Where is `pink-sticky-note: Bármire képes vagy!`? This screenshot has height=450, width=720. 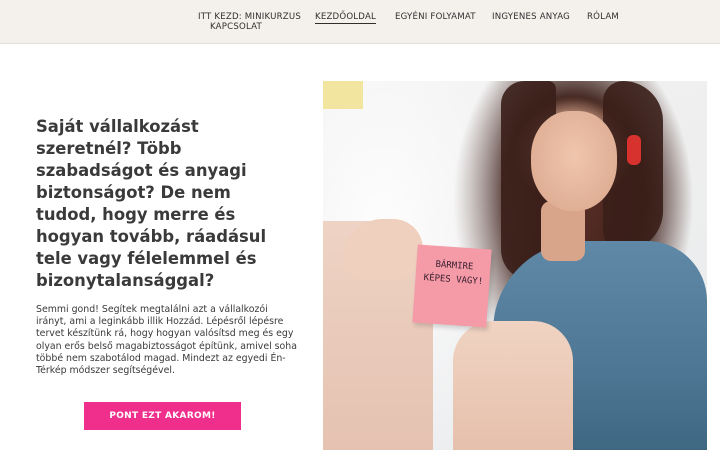 pink-sticky-note: Bármire képes vagy! is located at coordinates (452, 286).